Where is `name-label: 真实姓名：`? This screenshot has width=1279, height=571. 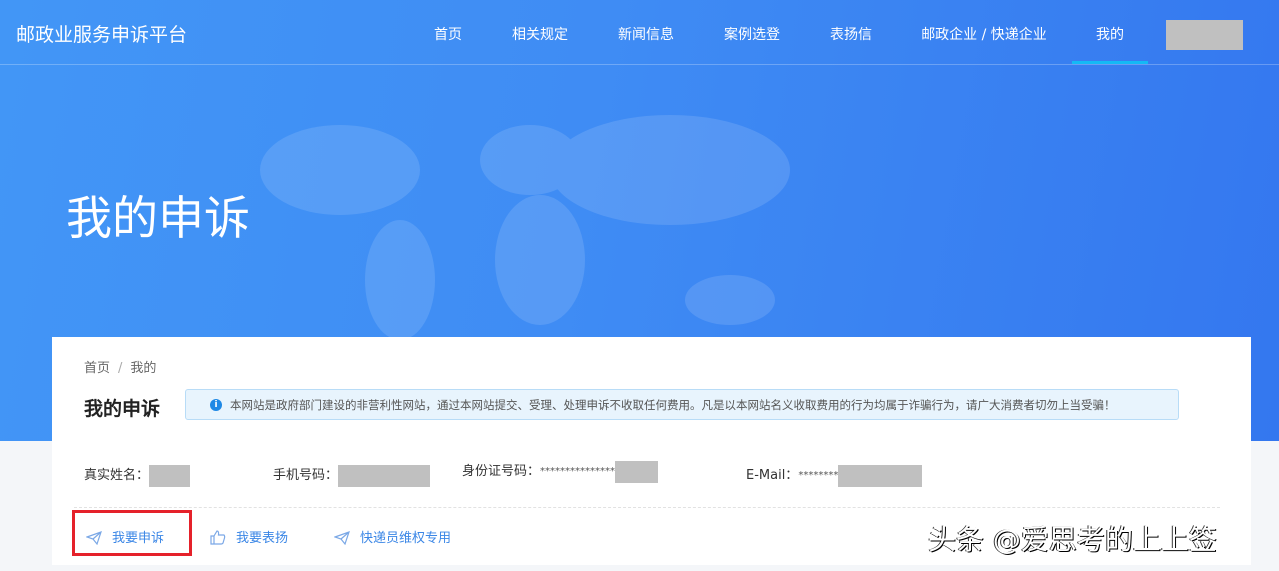 name-label: 真实姓名： is located at coordinates (117, 475).